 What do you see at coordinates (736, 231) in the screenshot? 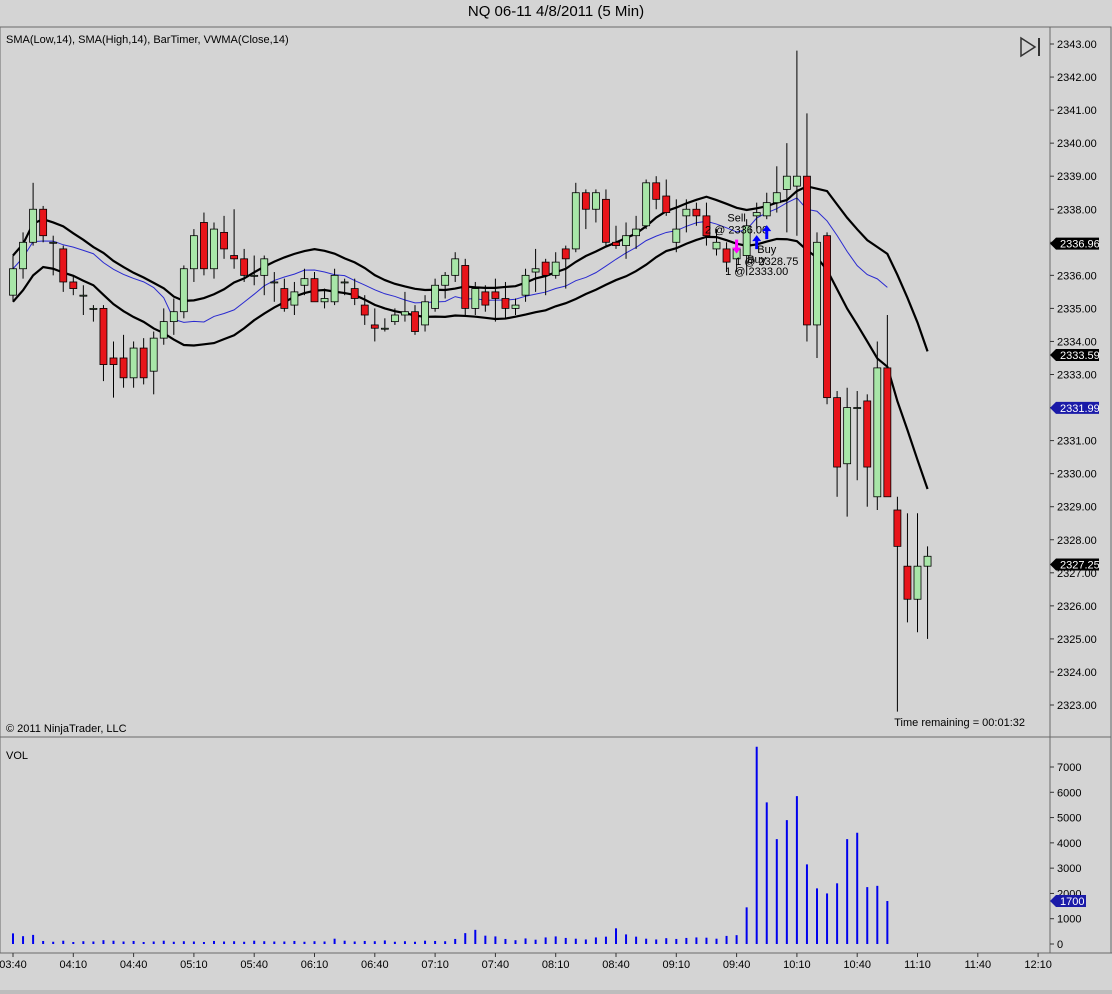
I see `execution-detail-label: 2 @ 2336.00` at bounding box center [736, 231].